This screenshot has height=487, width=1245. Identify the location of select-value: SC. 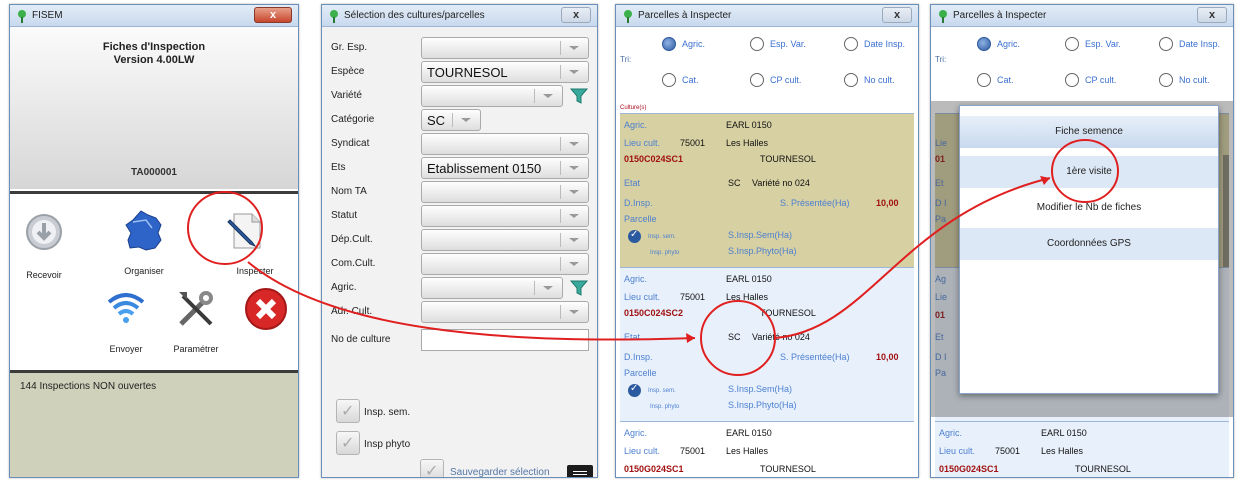
(436, 120).